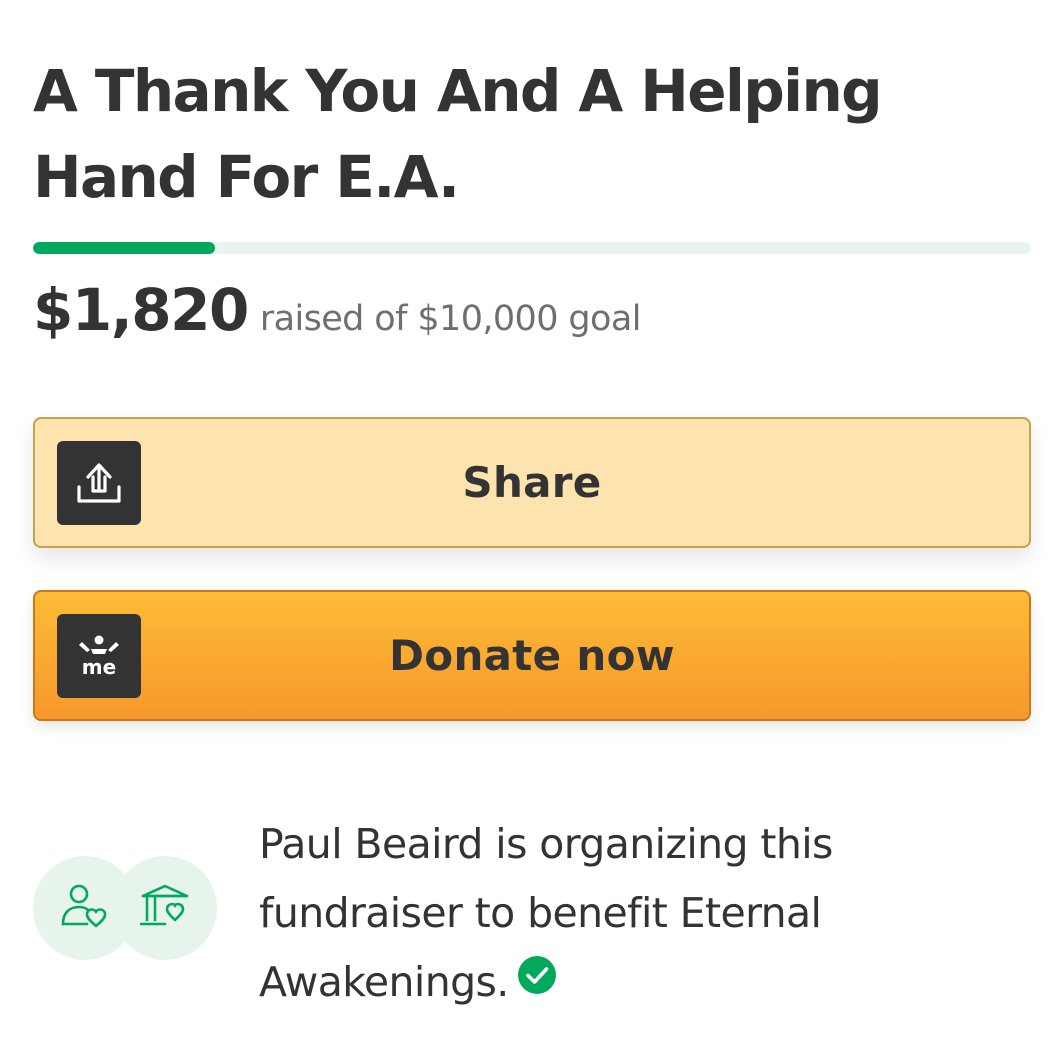 This screenshot has height=1049, width=1064. I want to click on share-button-label: Share, so click(532, 482).